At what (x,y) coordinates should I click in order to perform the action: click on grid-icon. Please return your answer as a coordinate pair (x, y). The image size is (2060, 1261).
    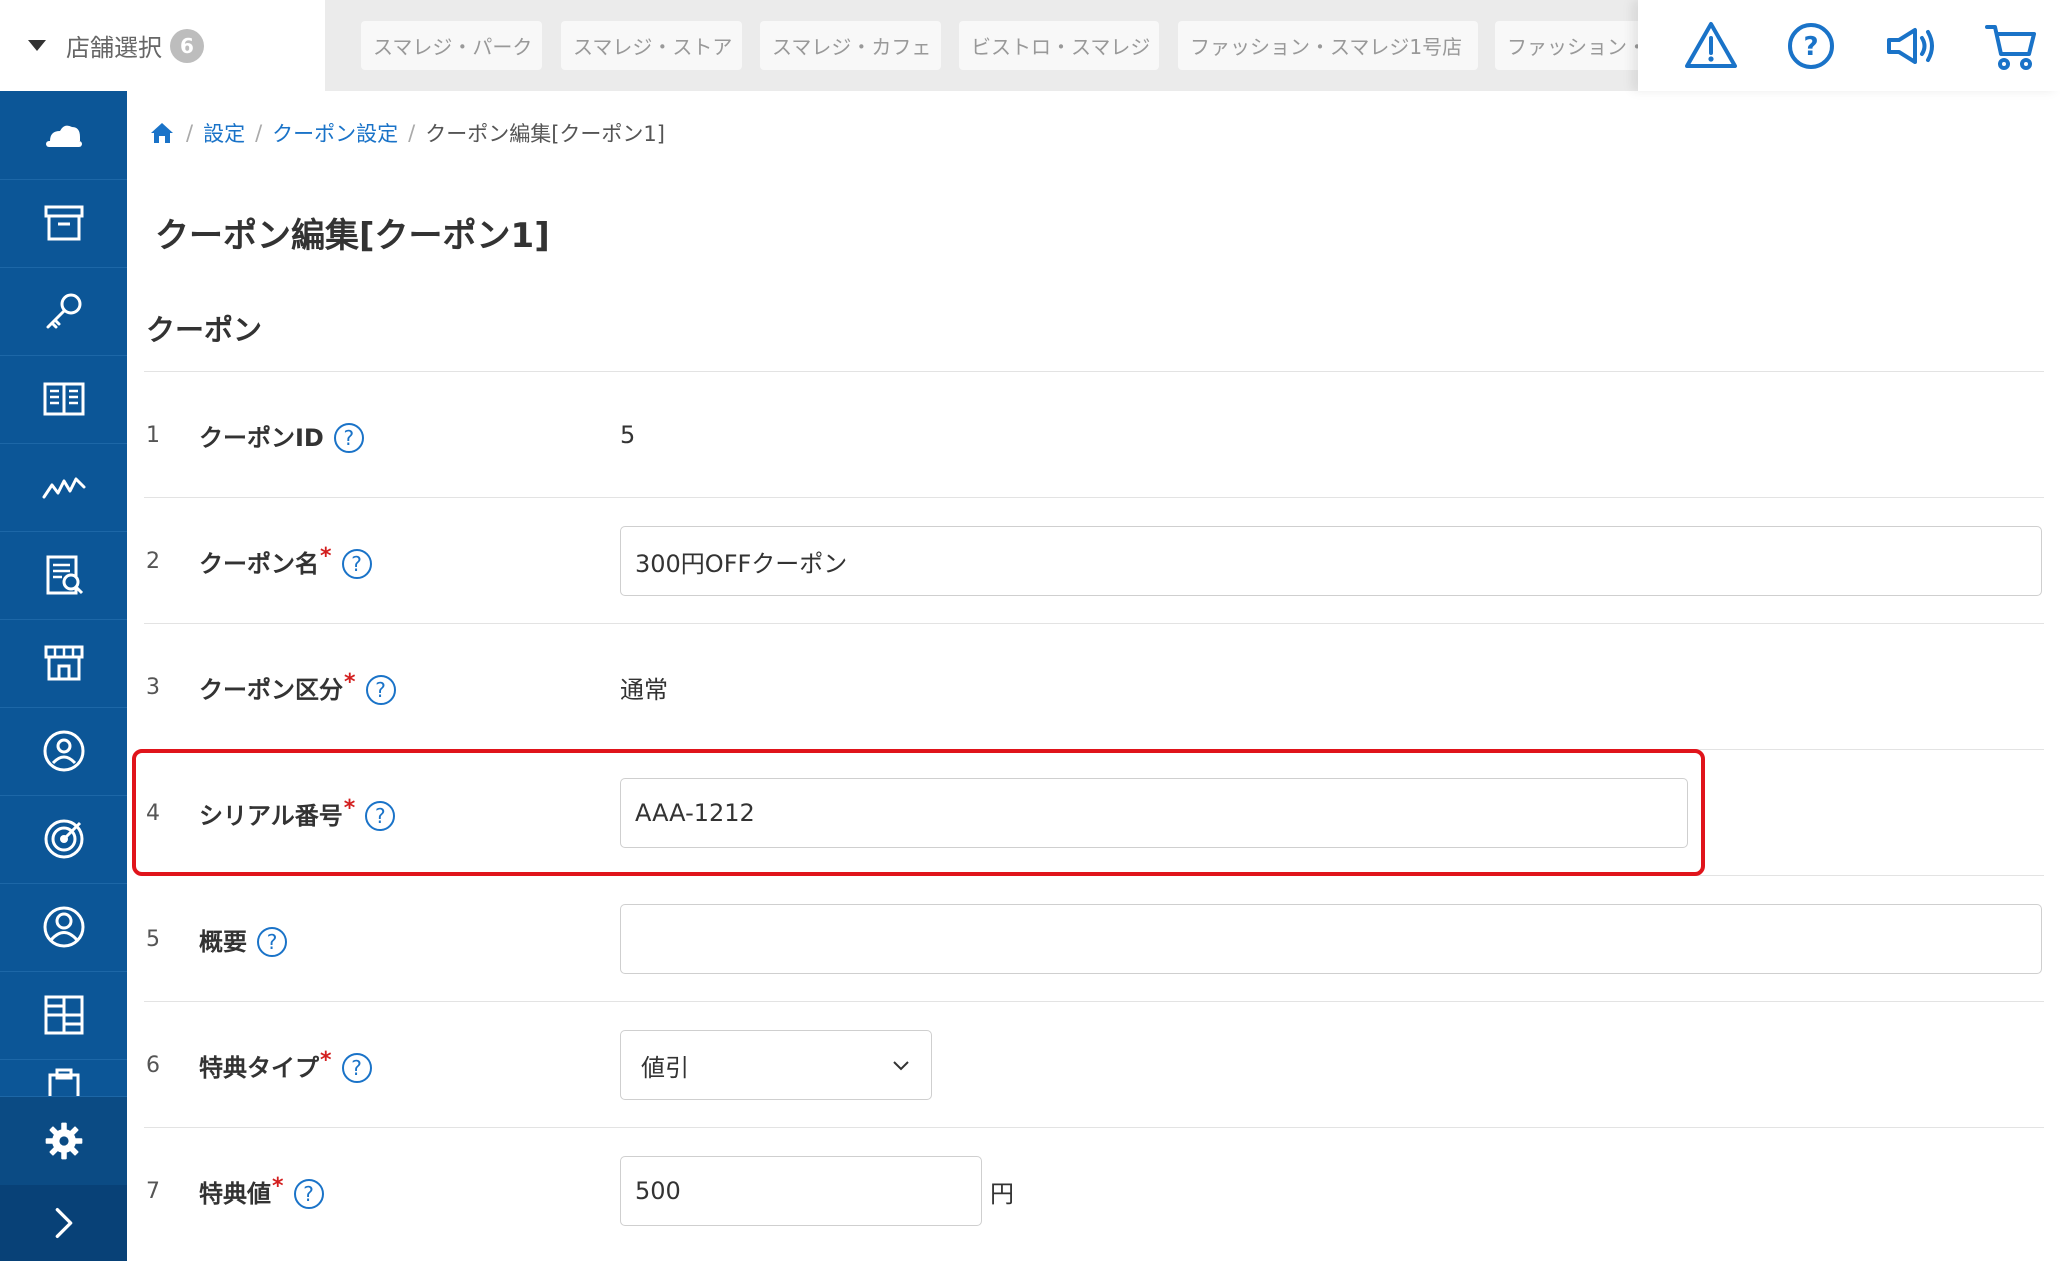
    Looking at the image, I should click on (63, 1015).